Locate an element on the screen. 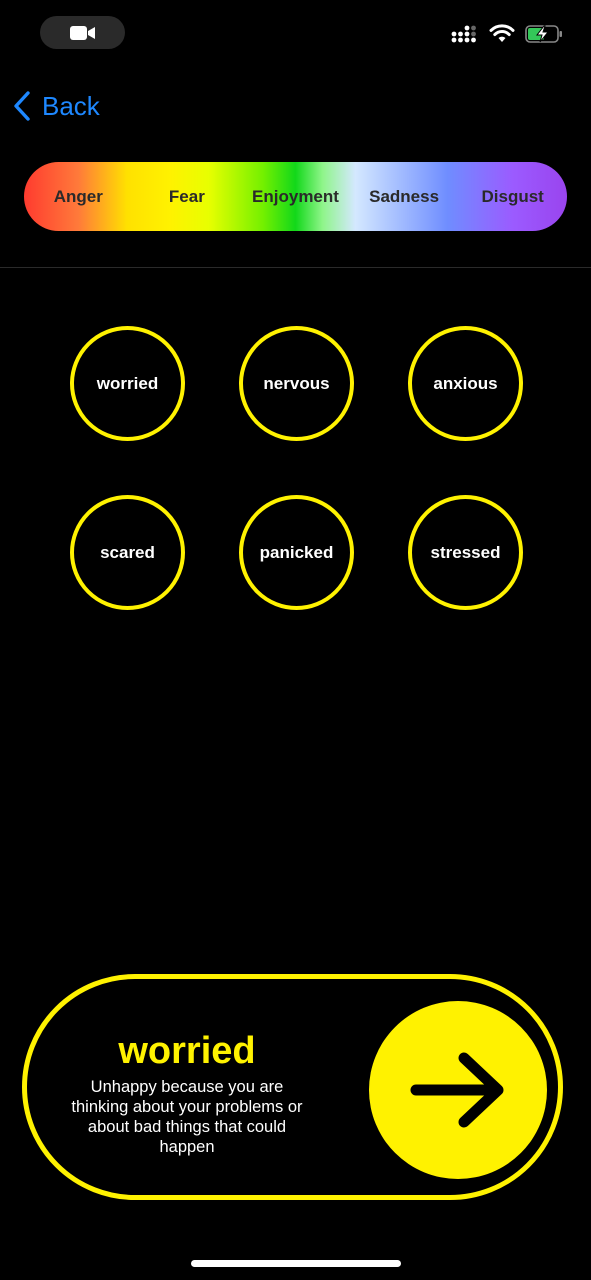  back-button: Back is located at coordinates (56, 106).